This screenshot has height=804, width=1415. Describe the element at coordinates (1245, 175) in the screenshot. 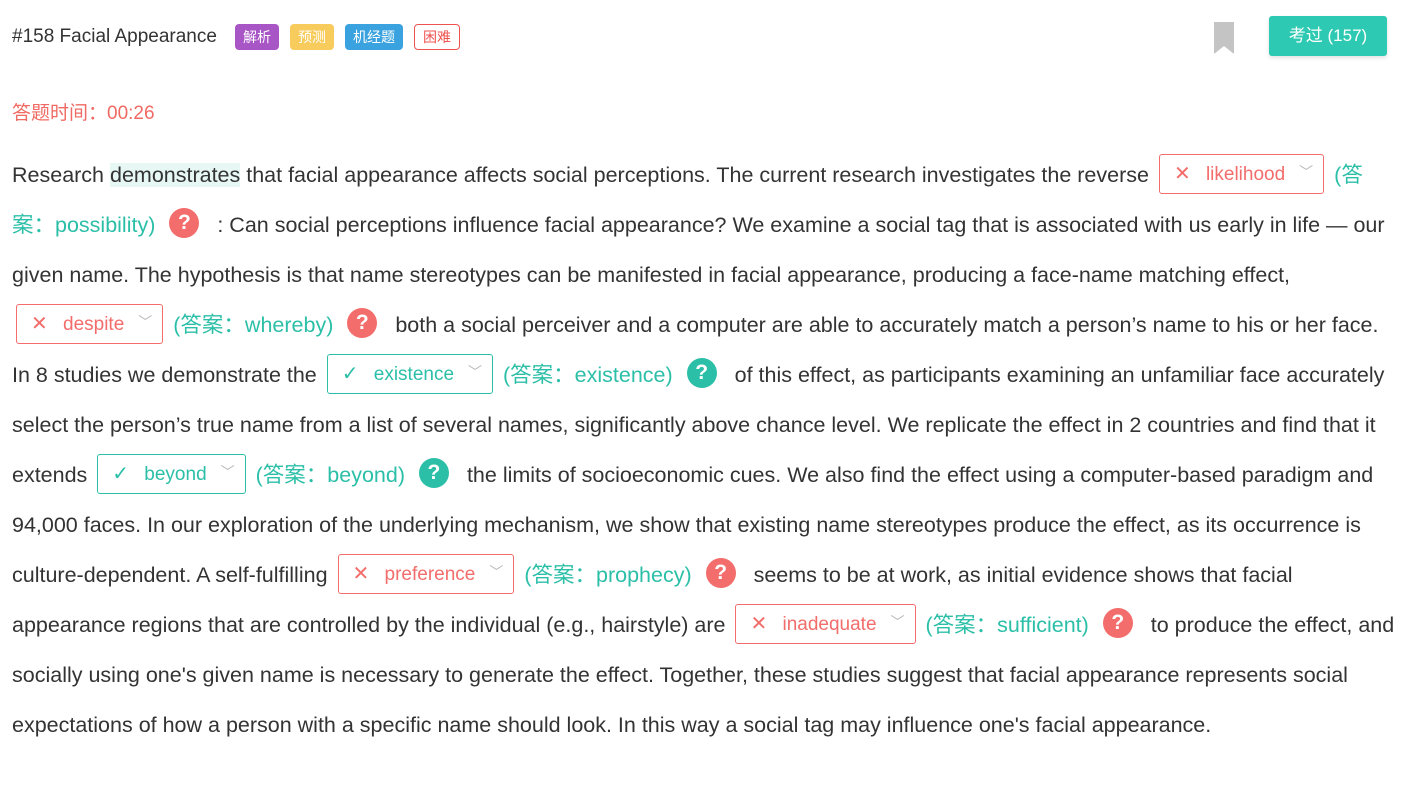

I see `selected-answer: likelihood` at that location.